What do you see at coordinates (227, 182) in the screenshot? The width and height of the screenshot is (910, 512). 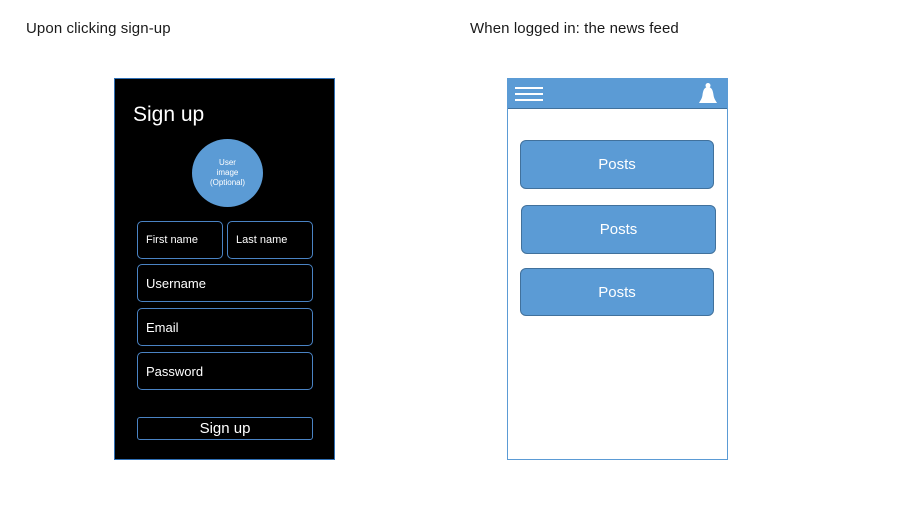 I see `user-image-line: (Optional)` at bounding box center [227, 182].